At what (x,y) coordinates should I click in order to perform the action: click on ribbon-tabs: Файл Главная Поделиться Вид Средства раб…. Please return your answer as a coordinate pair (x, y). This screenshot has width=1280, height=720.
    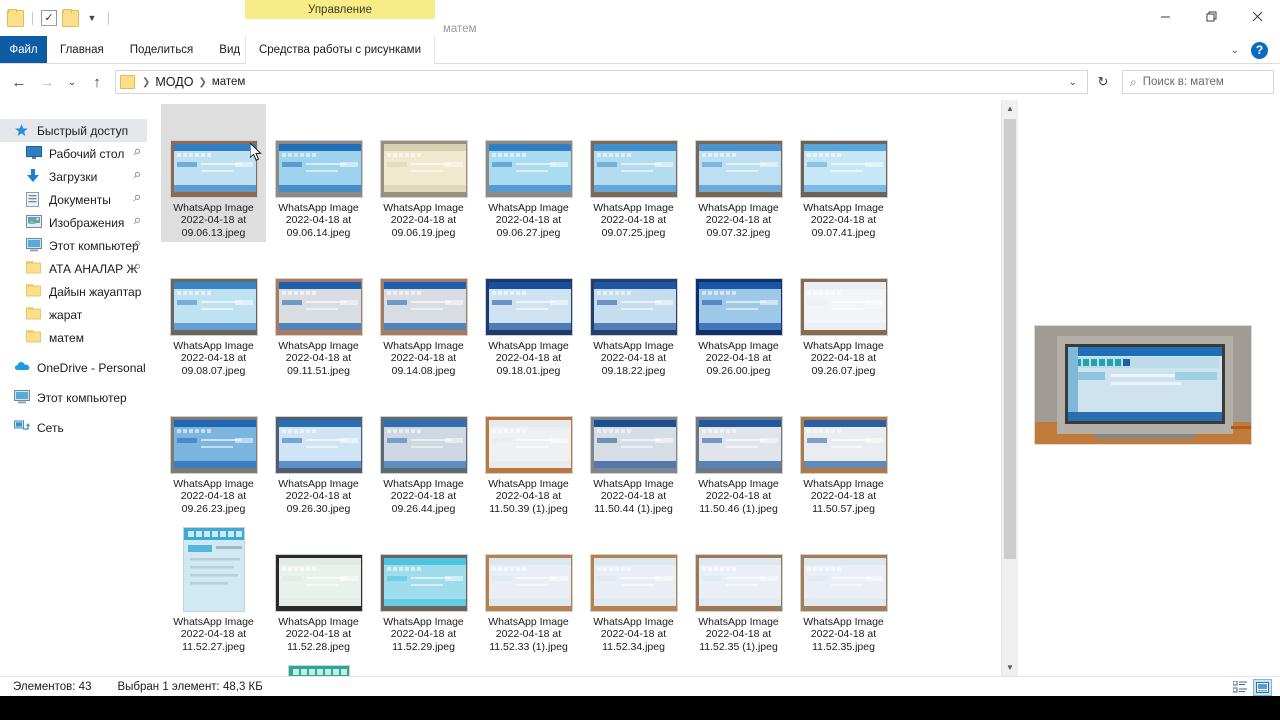
    Looking at the image, I should click on (640, 50).